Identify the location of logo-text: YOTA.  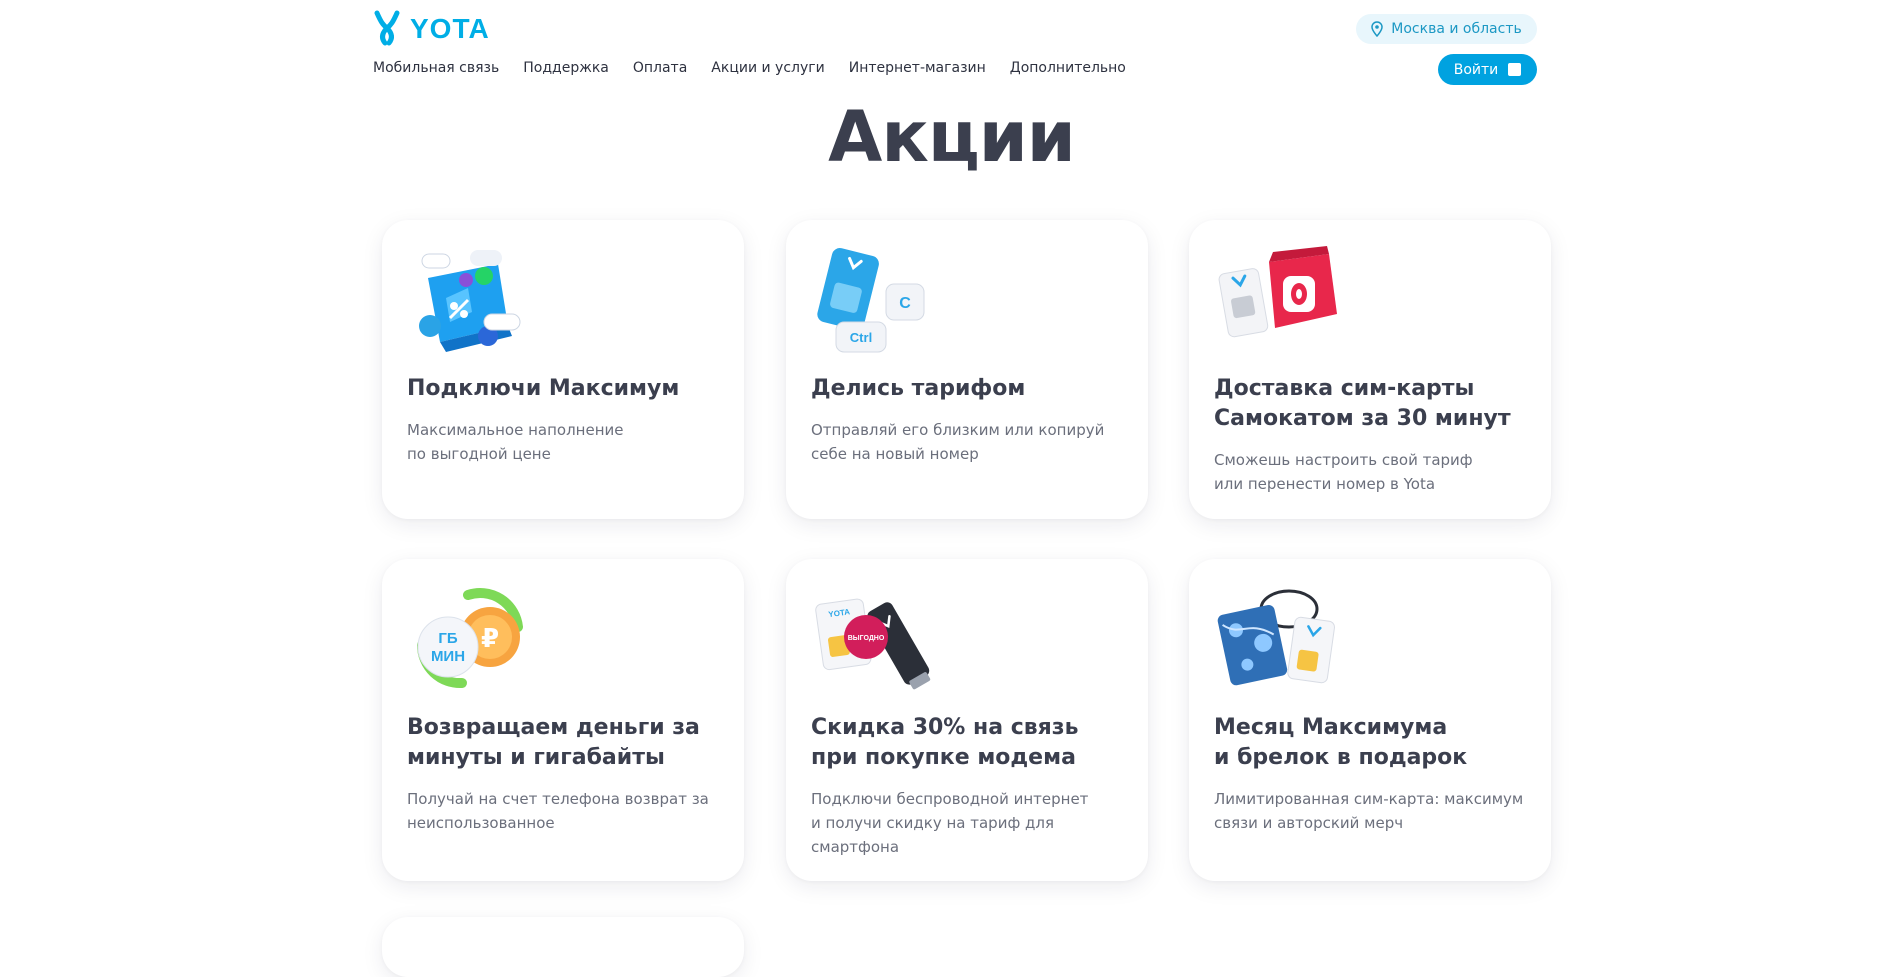
(450, 28).